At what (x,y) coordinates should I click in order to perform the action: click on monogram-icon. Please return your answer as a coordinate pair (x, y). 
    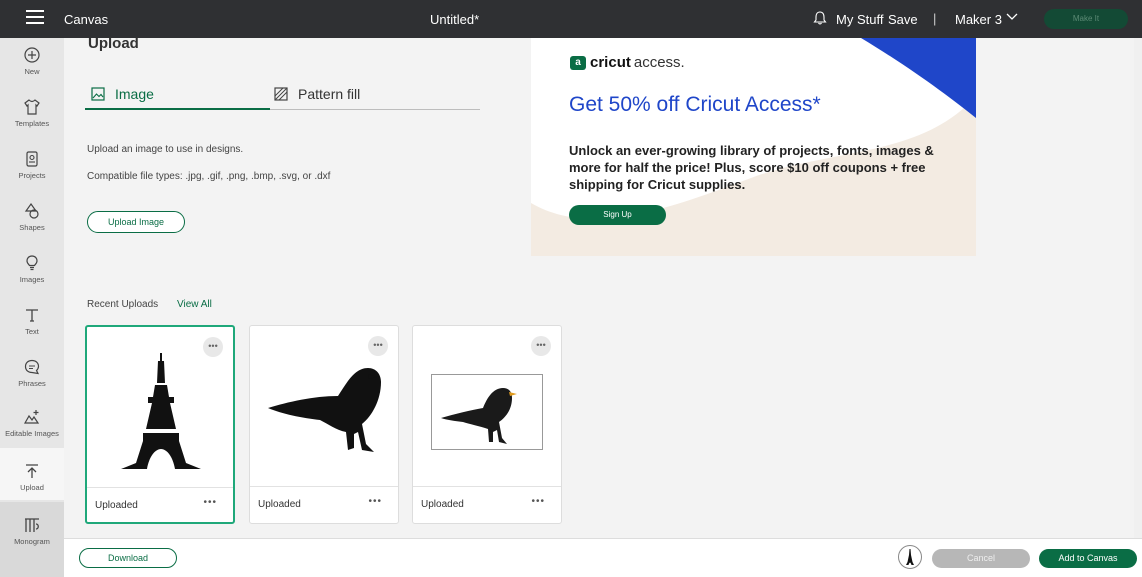
    Looking at the image, I should click on (32, 525).